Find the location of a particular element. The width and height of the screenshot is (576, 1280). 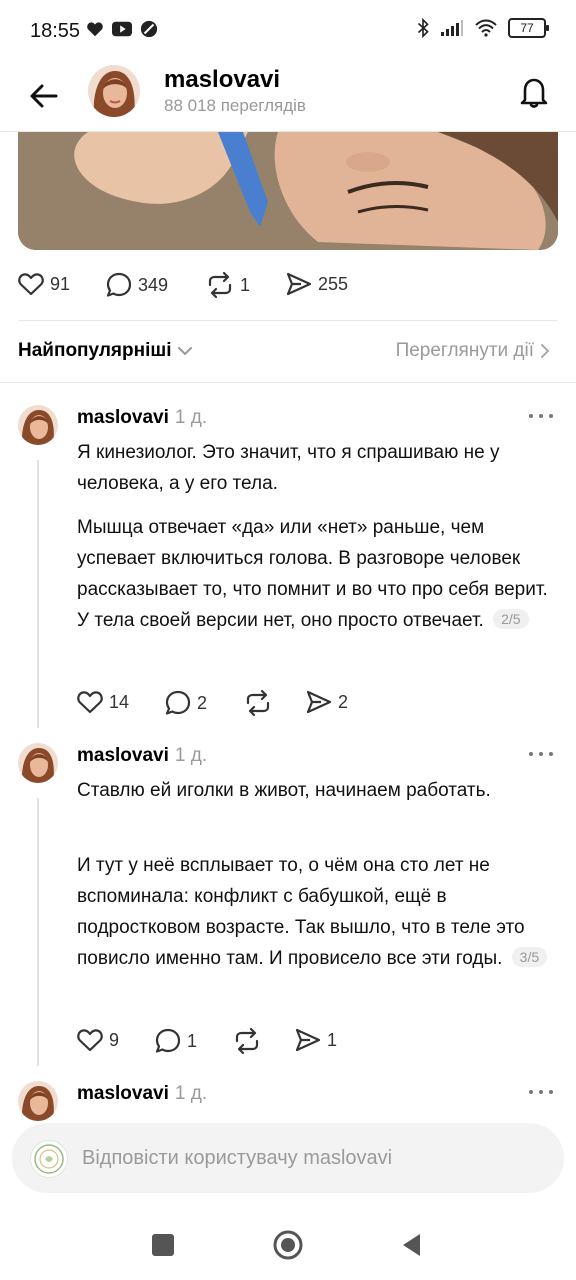

view-activity-label: Переглянути дії is located at coordinates (464, 350).